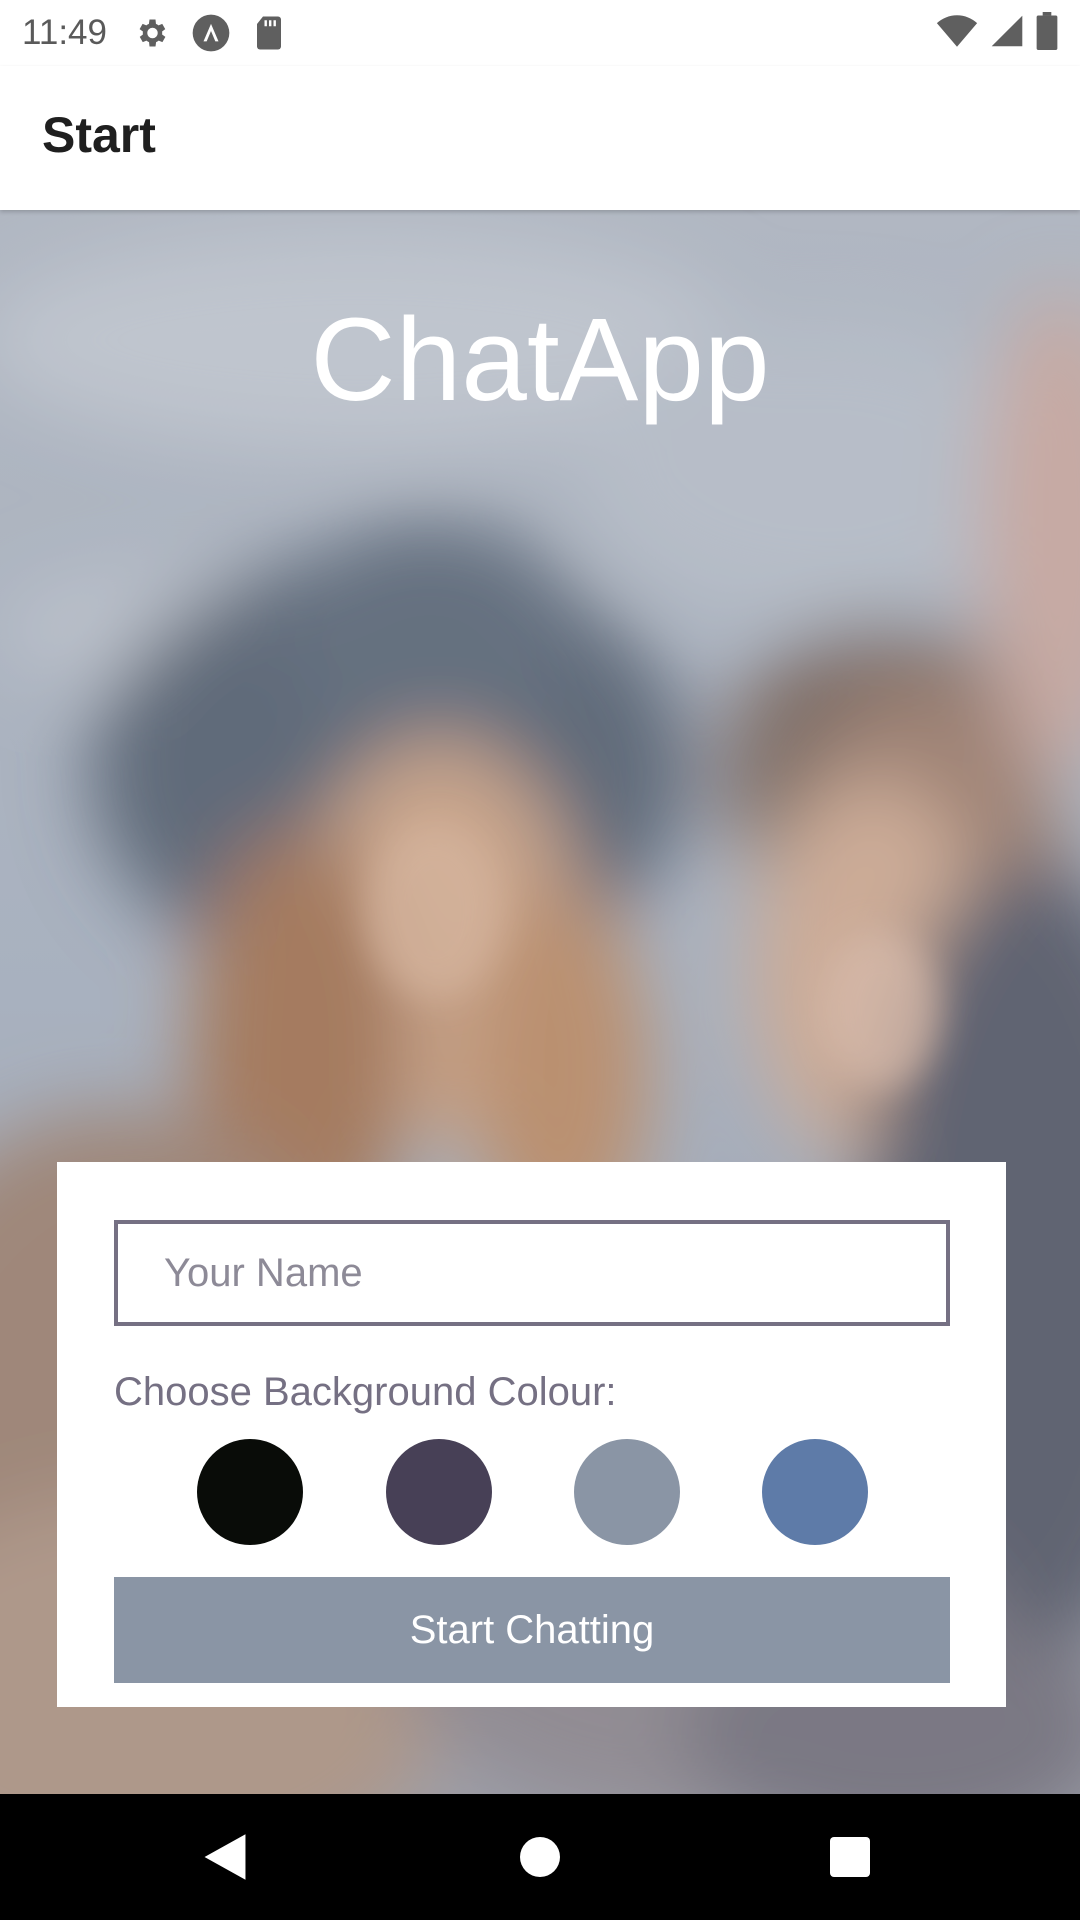 Image resolution: width=1080 pixels, height=1920 pixels. I want to click on back-button, so click(225, 1857).